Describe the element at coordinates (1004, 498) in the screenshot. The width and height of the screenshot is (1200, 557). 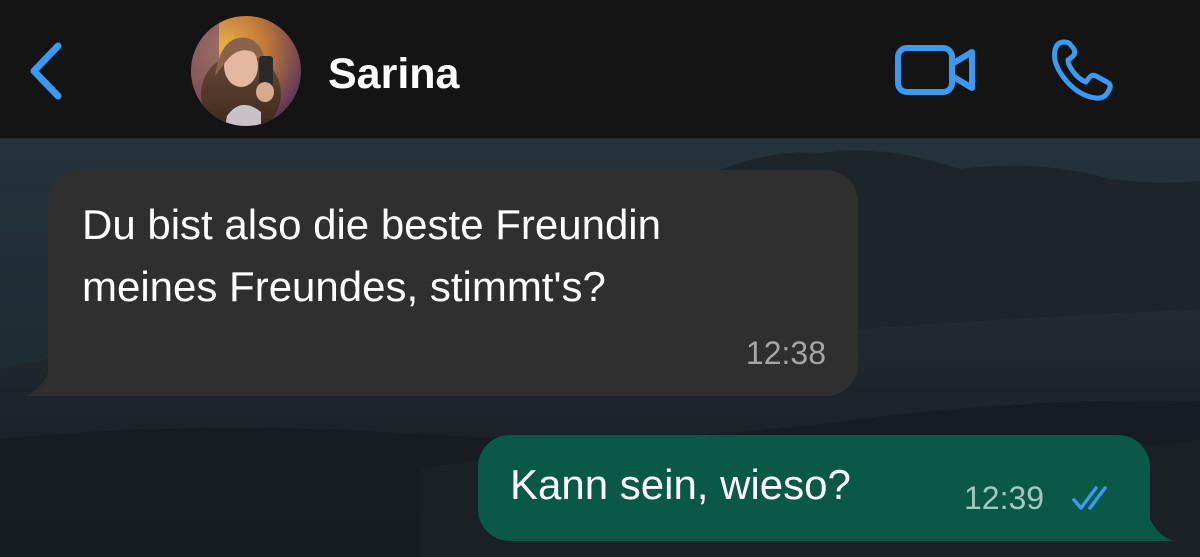
I see `message-timestamp: 12:39` at that location.